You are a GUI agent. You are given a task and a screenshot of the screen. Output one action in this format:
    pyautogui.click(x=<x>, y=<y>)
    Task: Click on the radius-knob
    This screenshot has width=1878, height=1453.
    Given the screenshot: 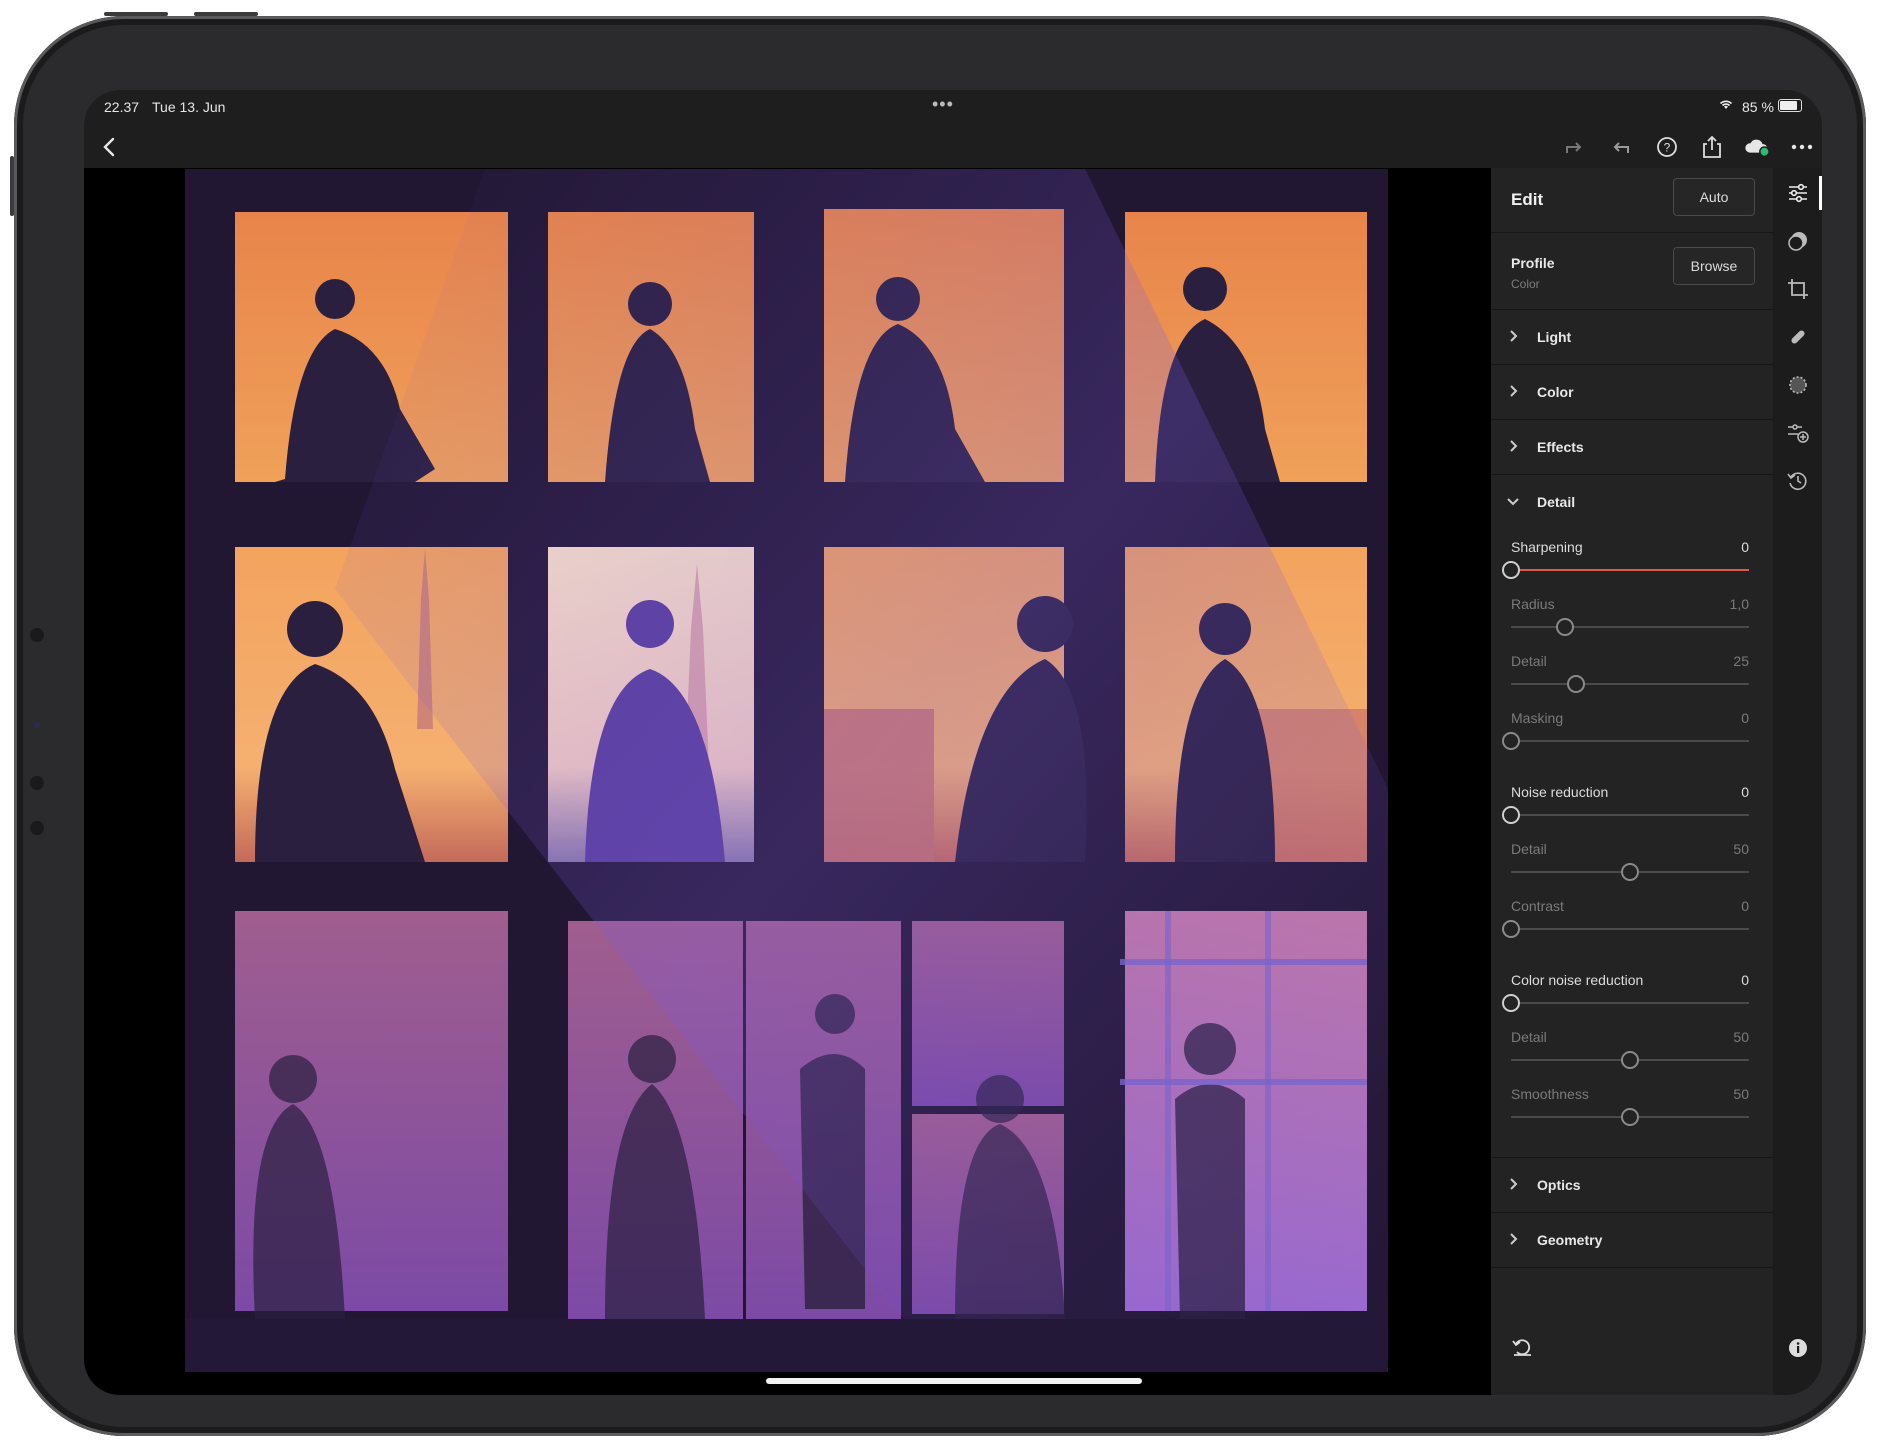 What is the action you would take?
    pyautogui.click(x=1565, y=627)
    